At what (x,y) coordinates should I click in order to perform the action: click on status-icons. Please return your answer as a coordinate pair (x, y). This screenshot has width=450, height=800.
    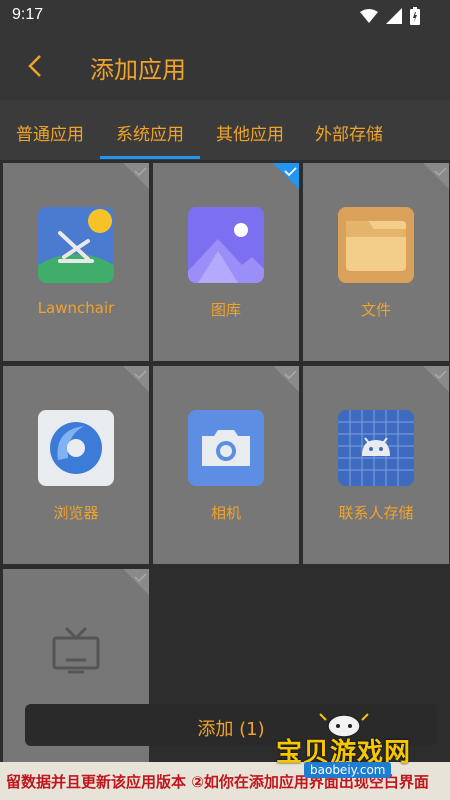
    Looking at the image, I should click on (390, 16).